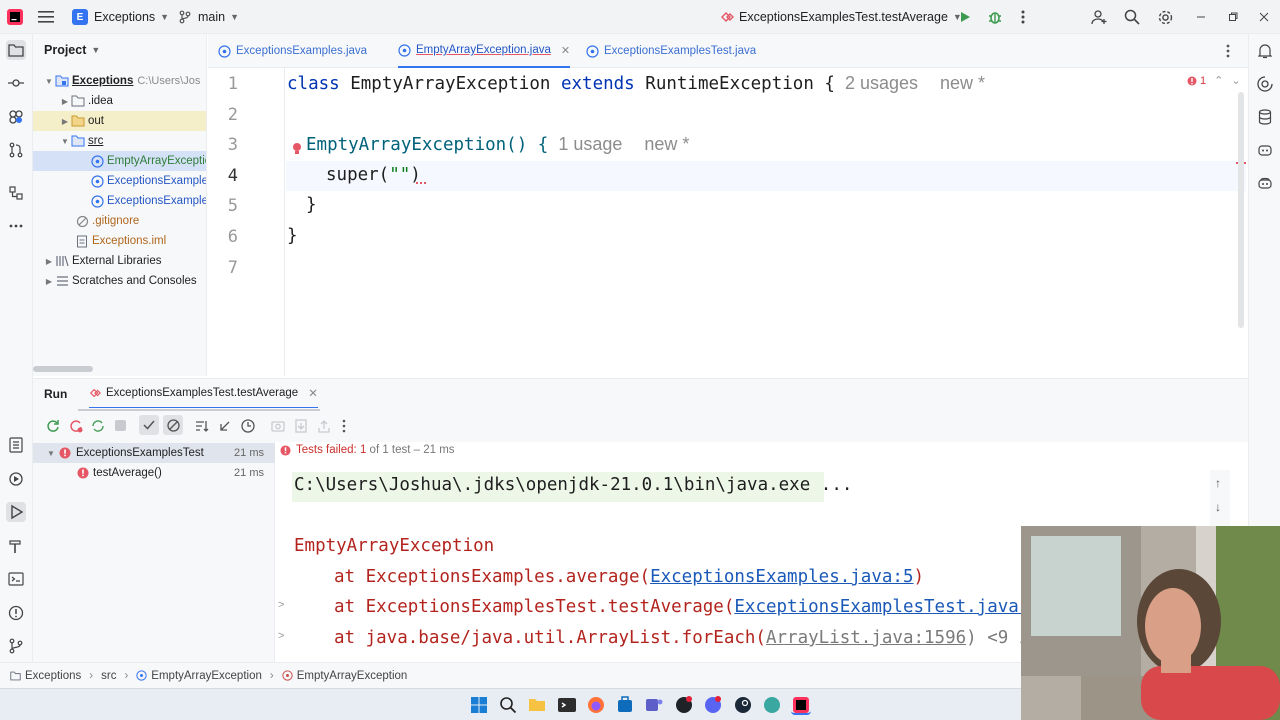 The width and height of the screenshot is (1280, 720). What do you see at coordinates (16, 613) in the screenshot?
I see `problems-icon` at bounding box center [16, 613].